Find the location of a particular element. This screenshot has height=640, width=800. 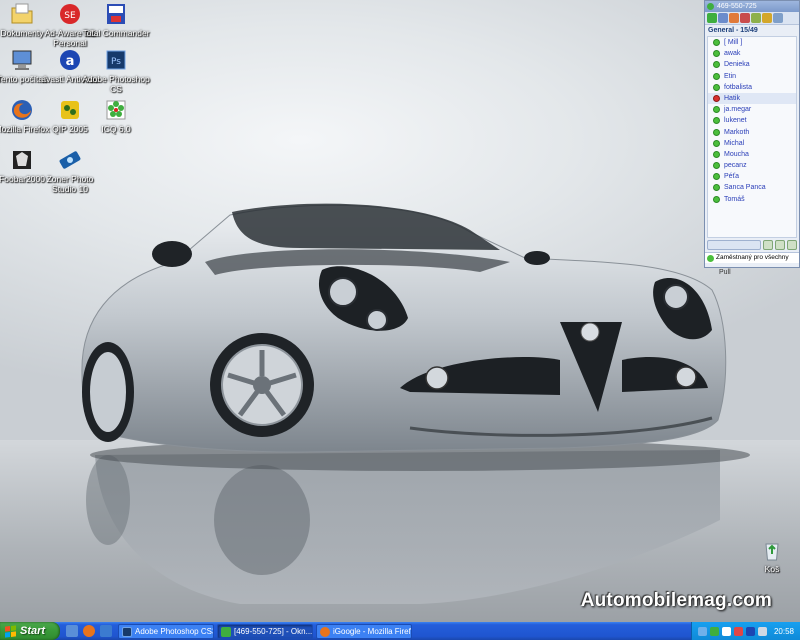

qip-icon is located at coordinates (70, 110).